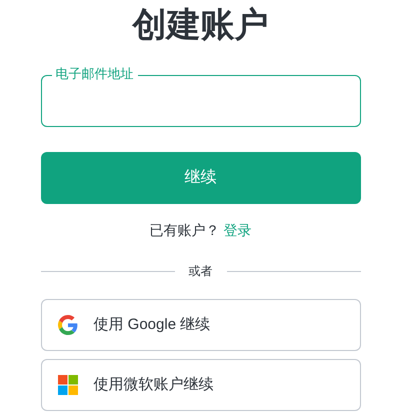 The image size is (401, 416). I want to click on divider-text: 或者, so click(200, 271).